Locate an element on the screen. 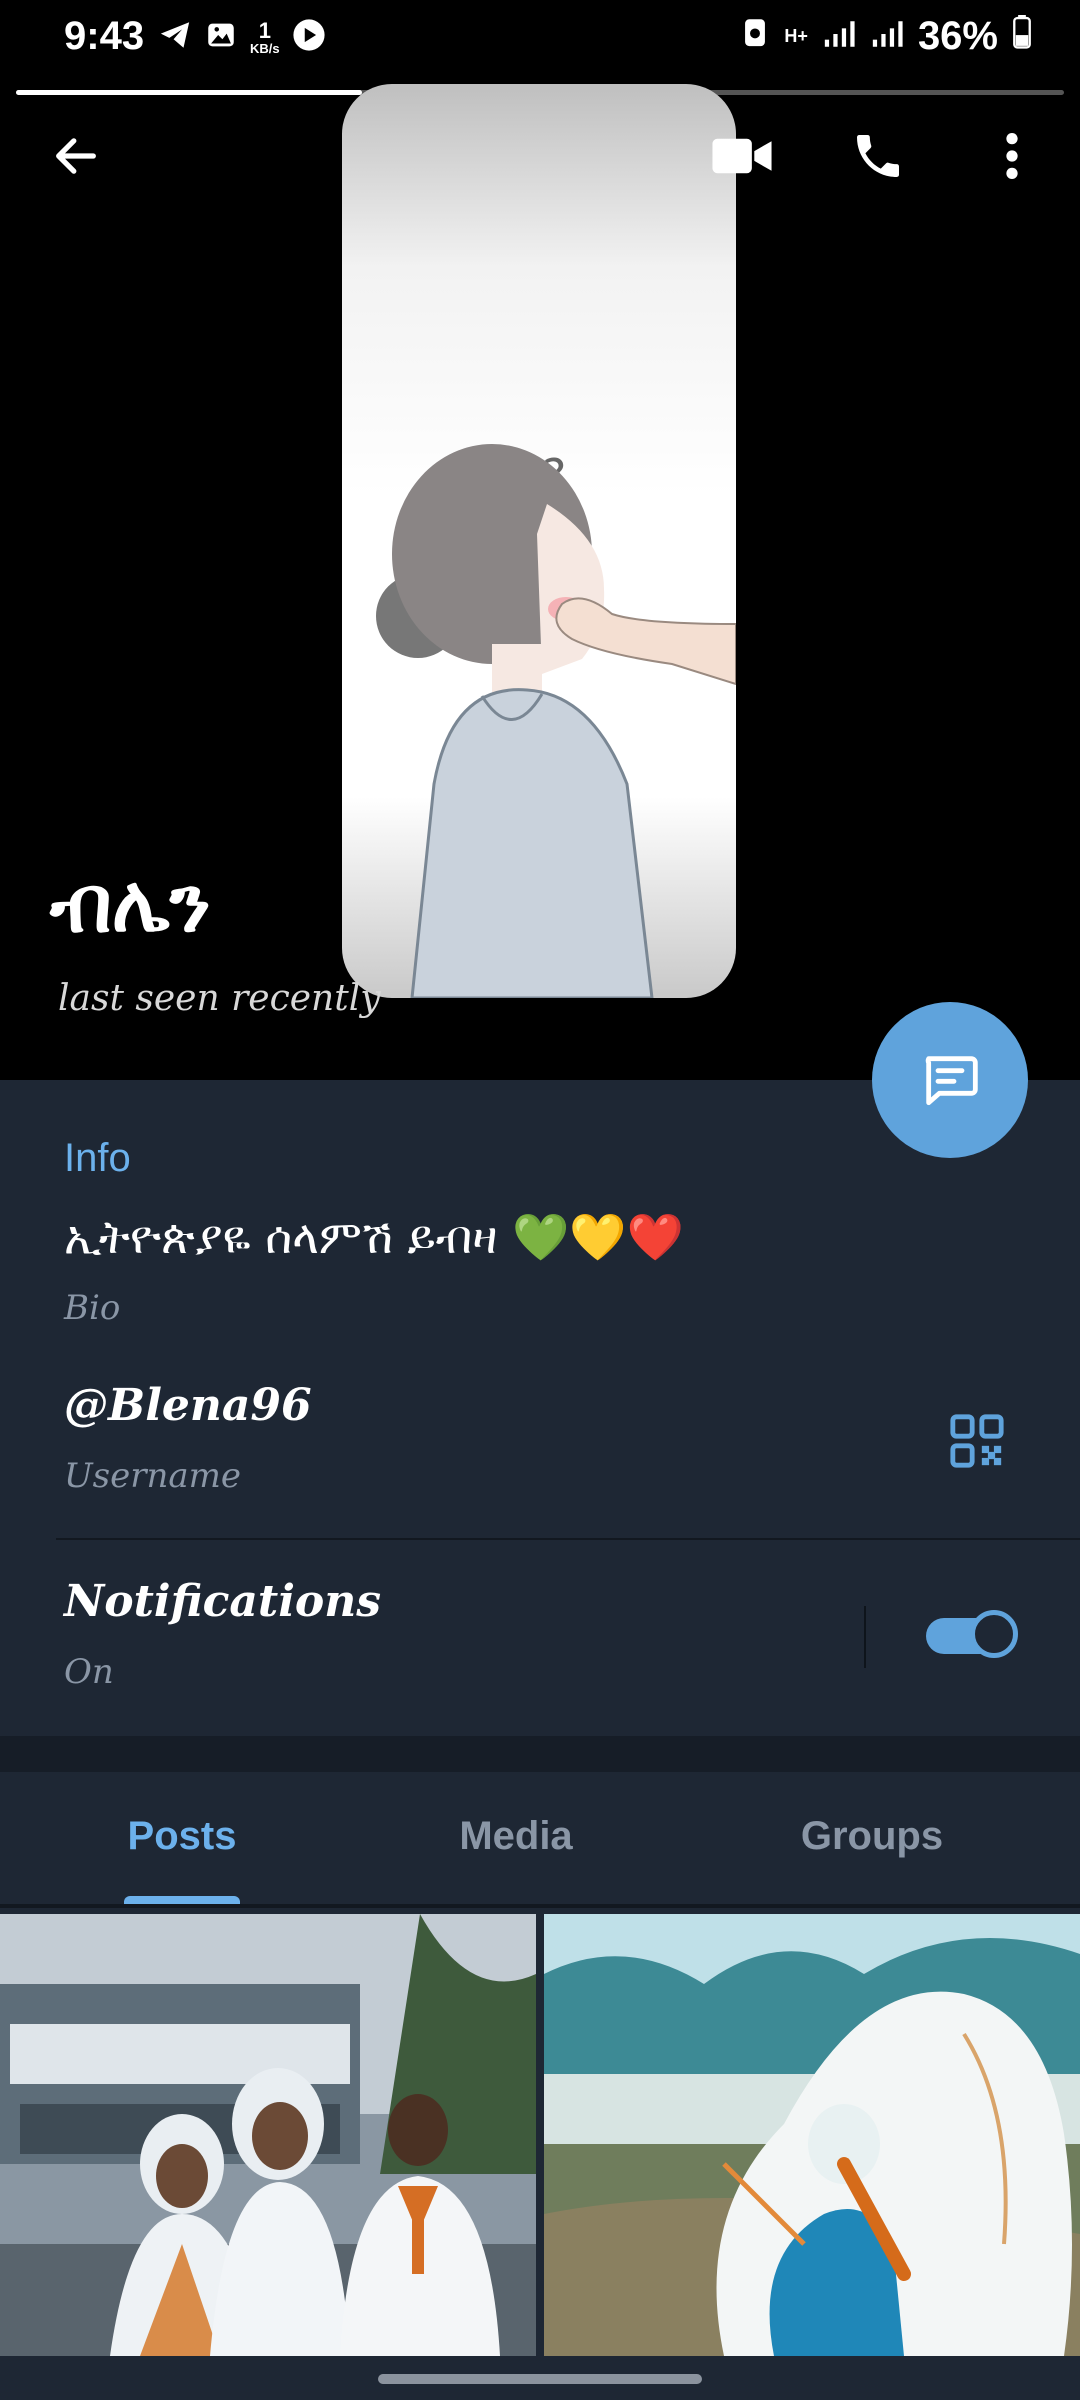 The image size is (1080, 2400). section-separator is located at coordinates (540, 1754).